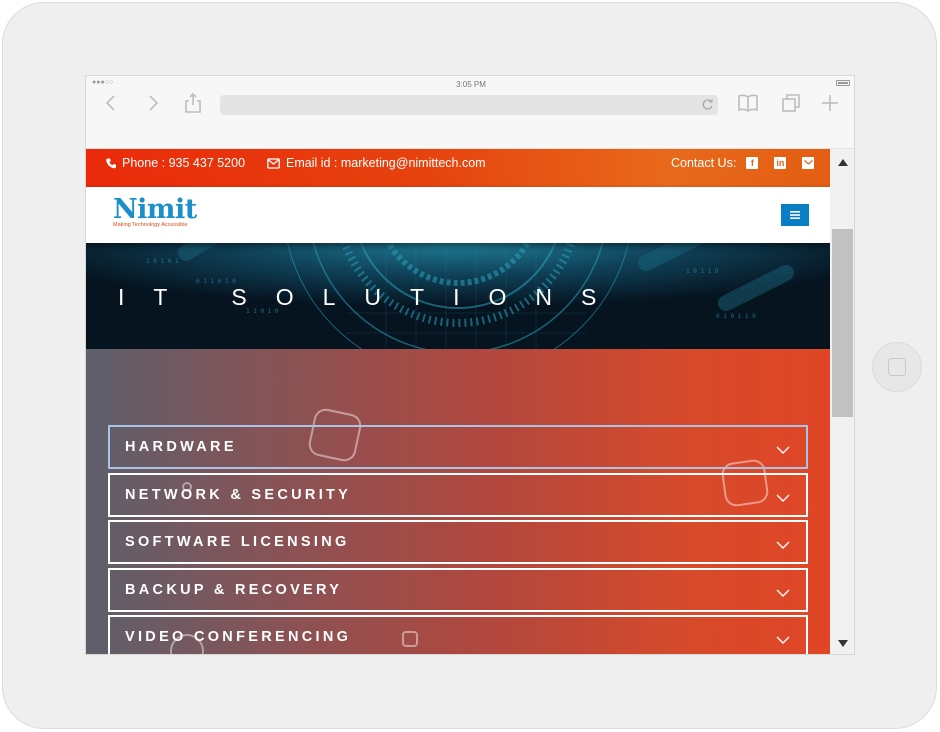 The width and height of the screenshot is (940, 732). What do you see at coordinates (458, 215) in the screenshot?
I see `site-header: Nimit Making Technology Accessible` at bounding box center [458, 215].